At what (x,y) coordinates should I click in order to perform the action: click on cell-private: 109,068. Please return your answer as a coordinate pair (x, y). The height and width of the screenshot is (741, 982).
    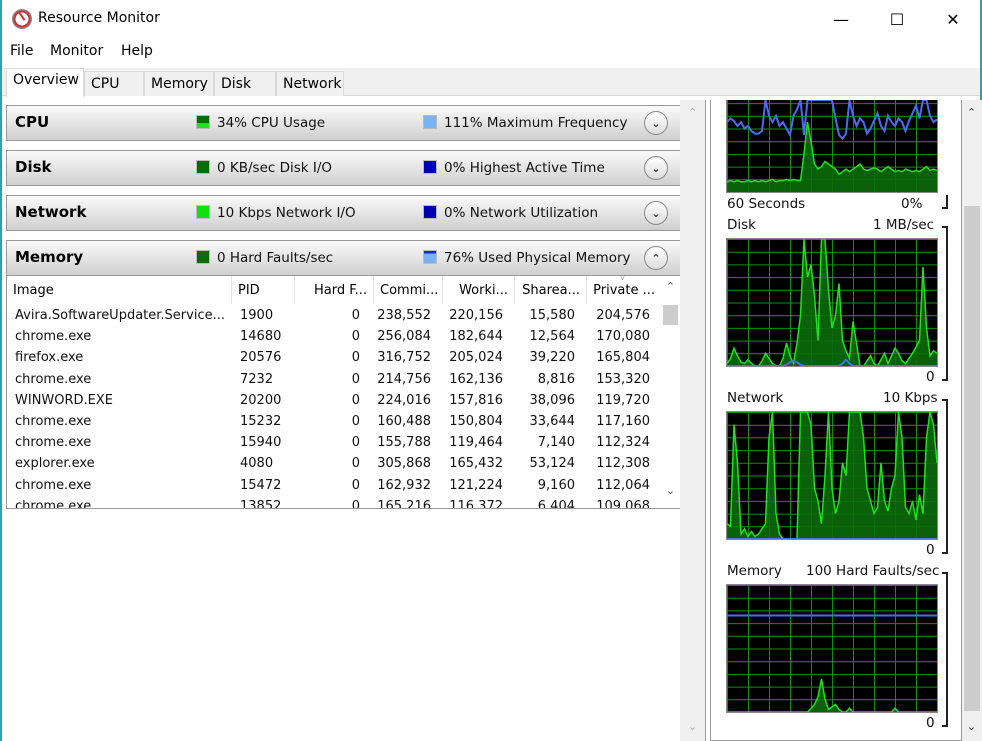
    Looking at the image, I should click on (623, 503).